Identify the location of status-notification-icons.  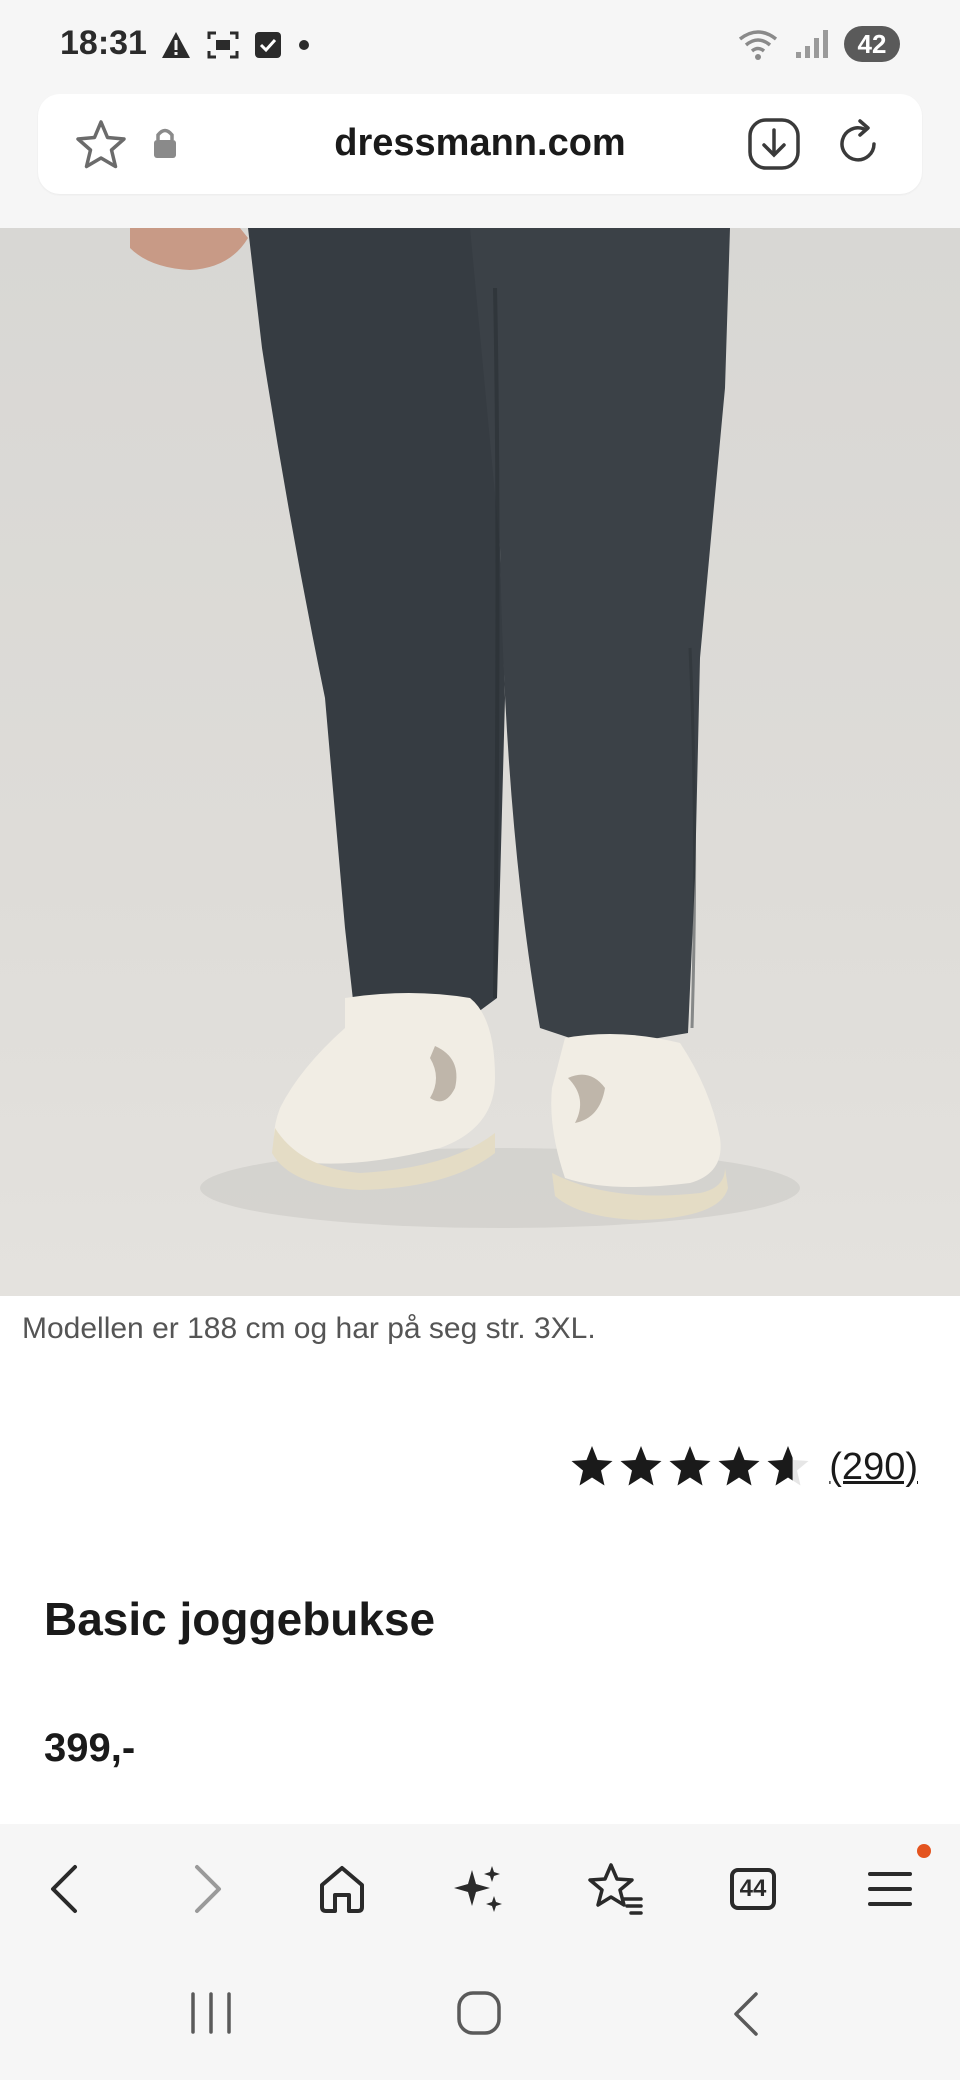
(236, 45).